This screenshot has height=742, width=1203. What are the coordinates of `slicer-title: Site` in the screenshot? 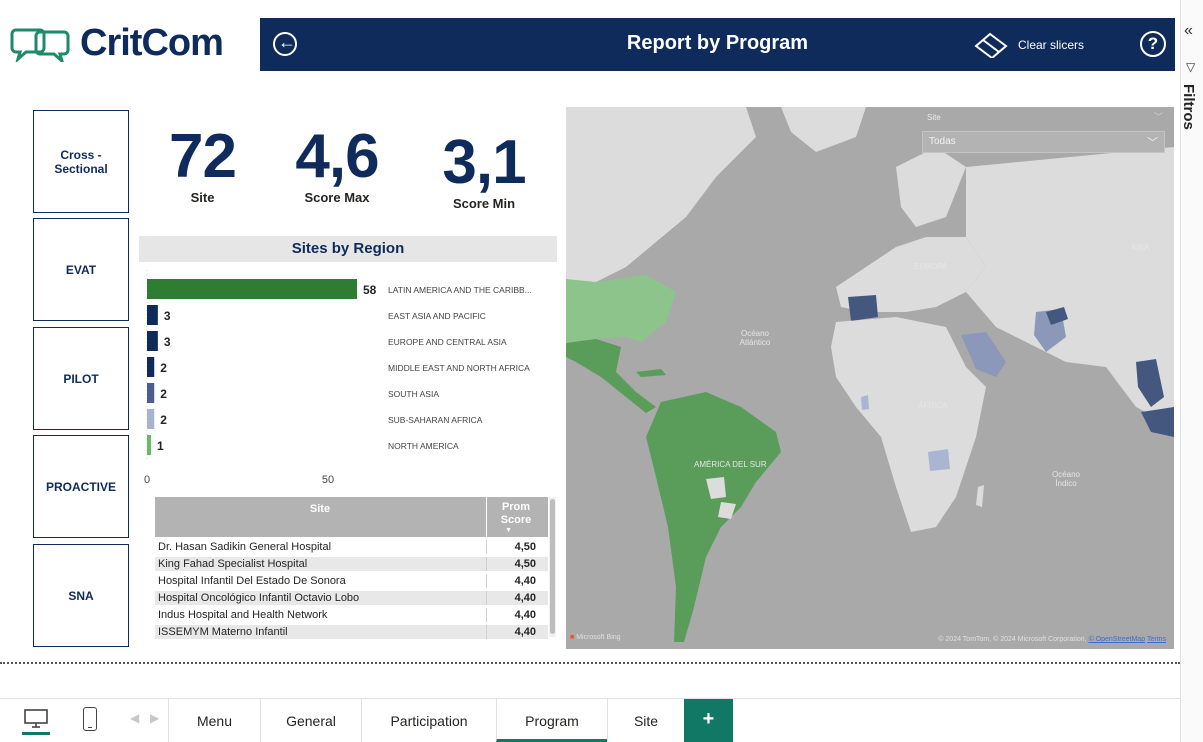 It's located at (934, 117).